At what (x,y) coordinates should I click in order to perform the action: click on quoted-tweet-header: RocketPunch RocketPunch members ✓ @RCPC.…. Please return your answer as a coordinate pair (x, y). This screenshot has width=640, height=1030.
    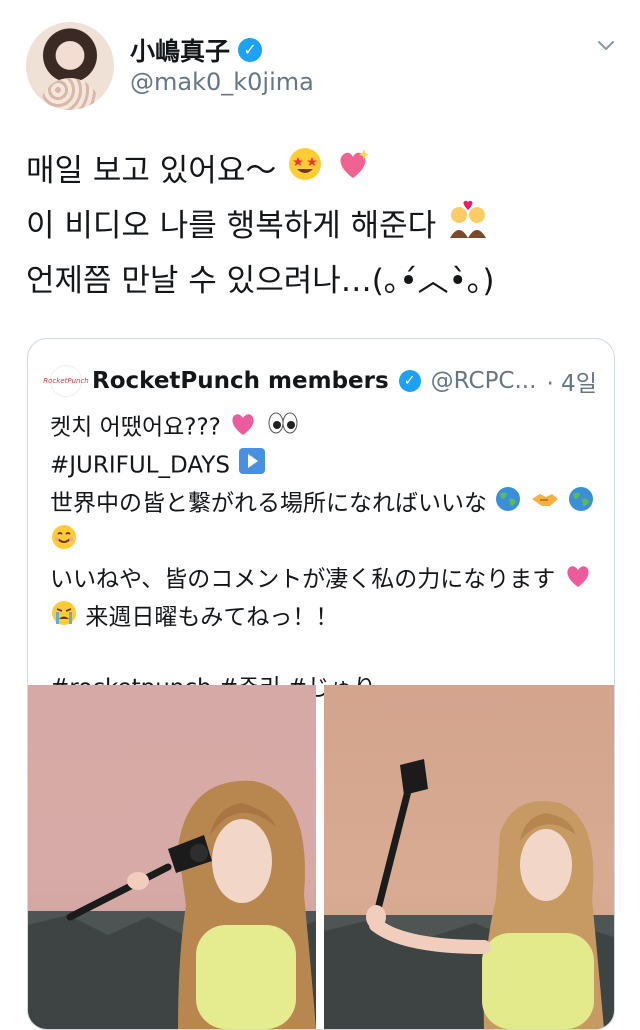
    Looking at the image, I should click on (326, 381).